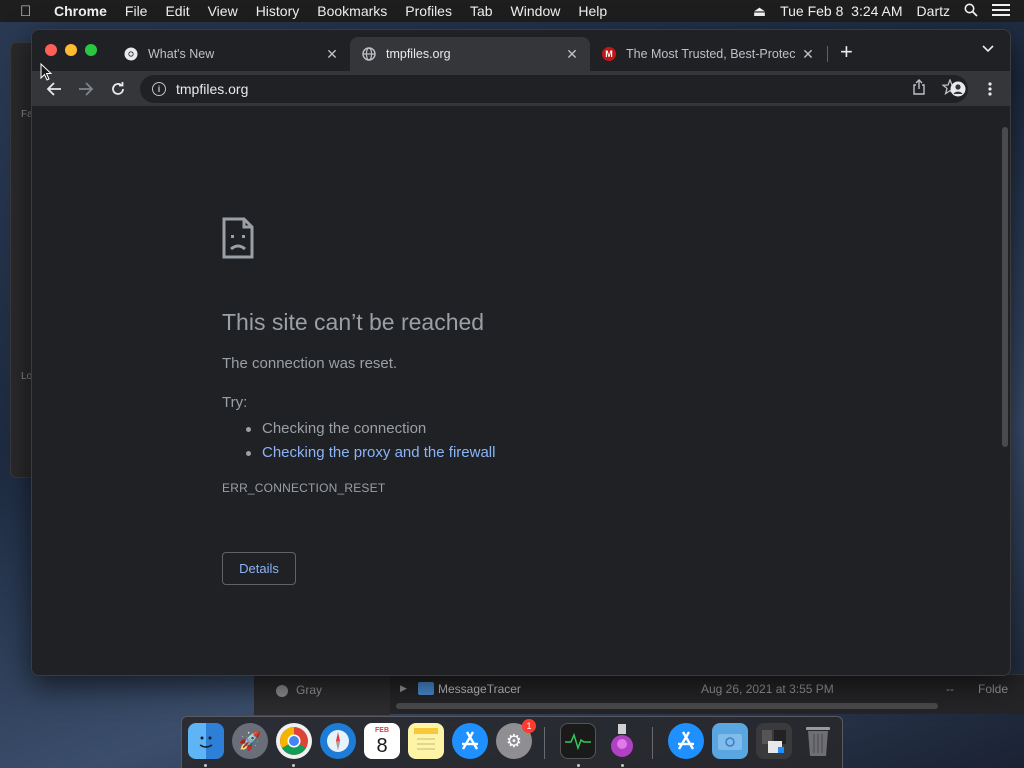 This screenshot has height=768, width=1024. Describe the element at coordinates (223, 11) in the screenshot. I see `menu-view: View` at that location.